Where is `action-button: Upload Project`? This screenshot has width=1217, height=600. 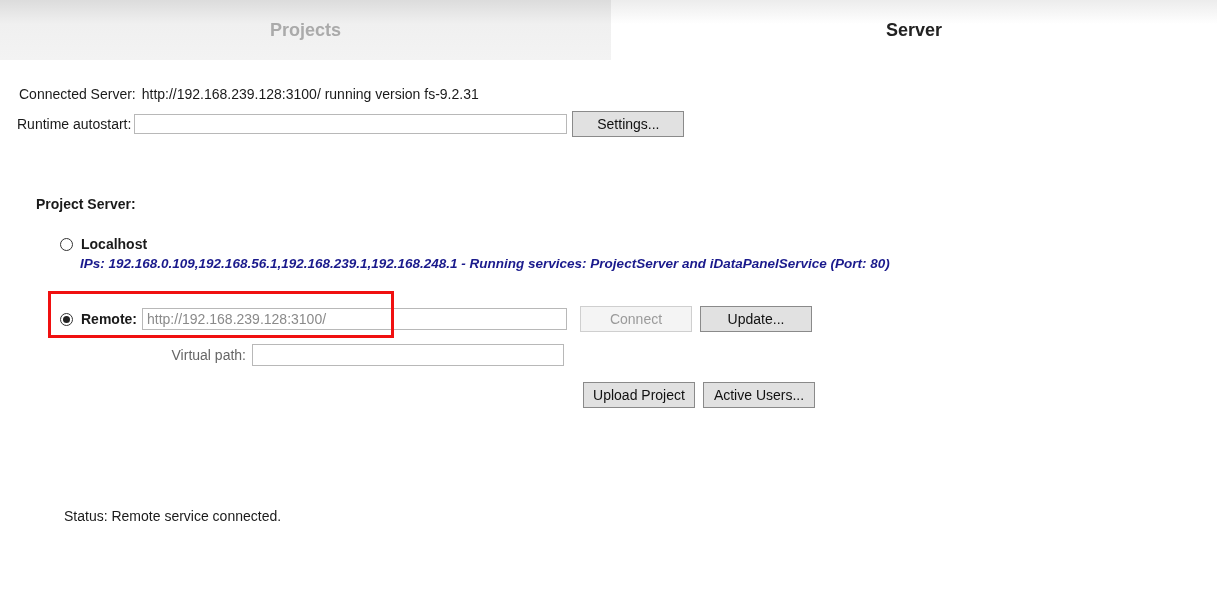 action-button: Upload Project is located at coordinates (639, 395).